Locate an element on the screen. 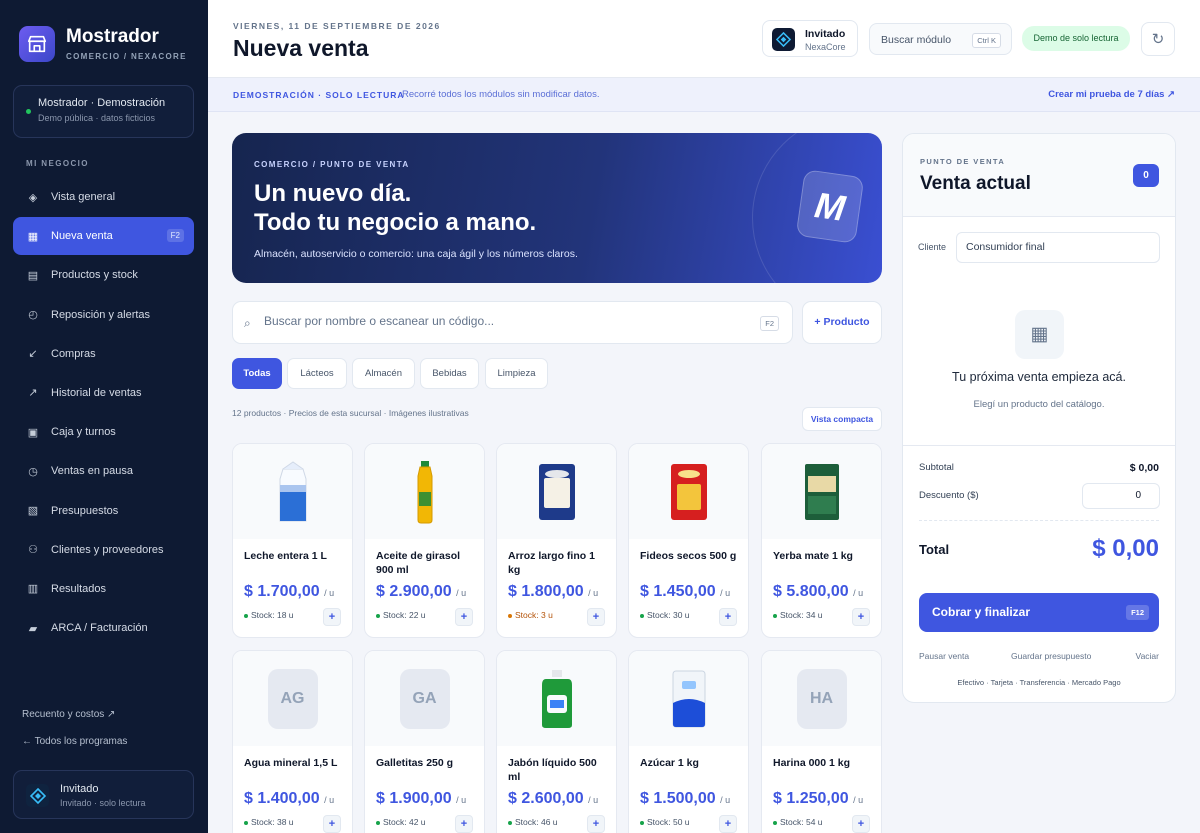  page-title: Nueva venta is located at coordinates (301, 48).